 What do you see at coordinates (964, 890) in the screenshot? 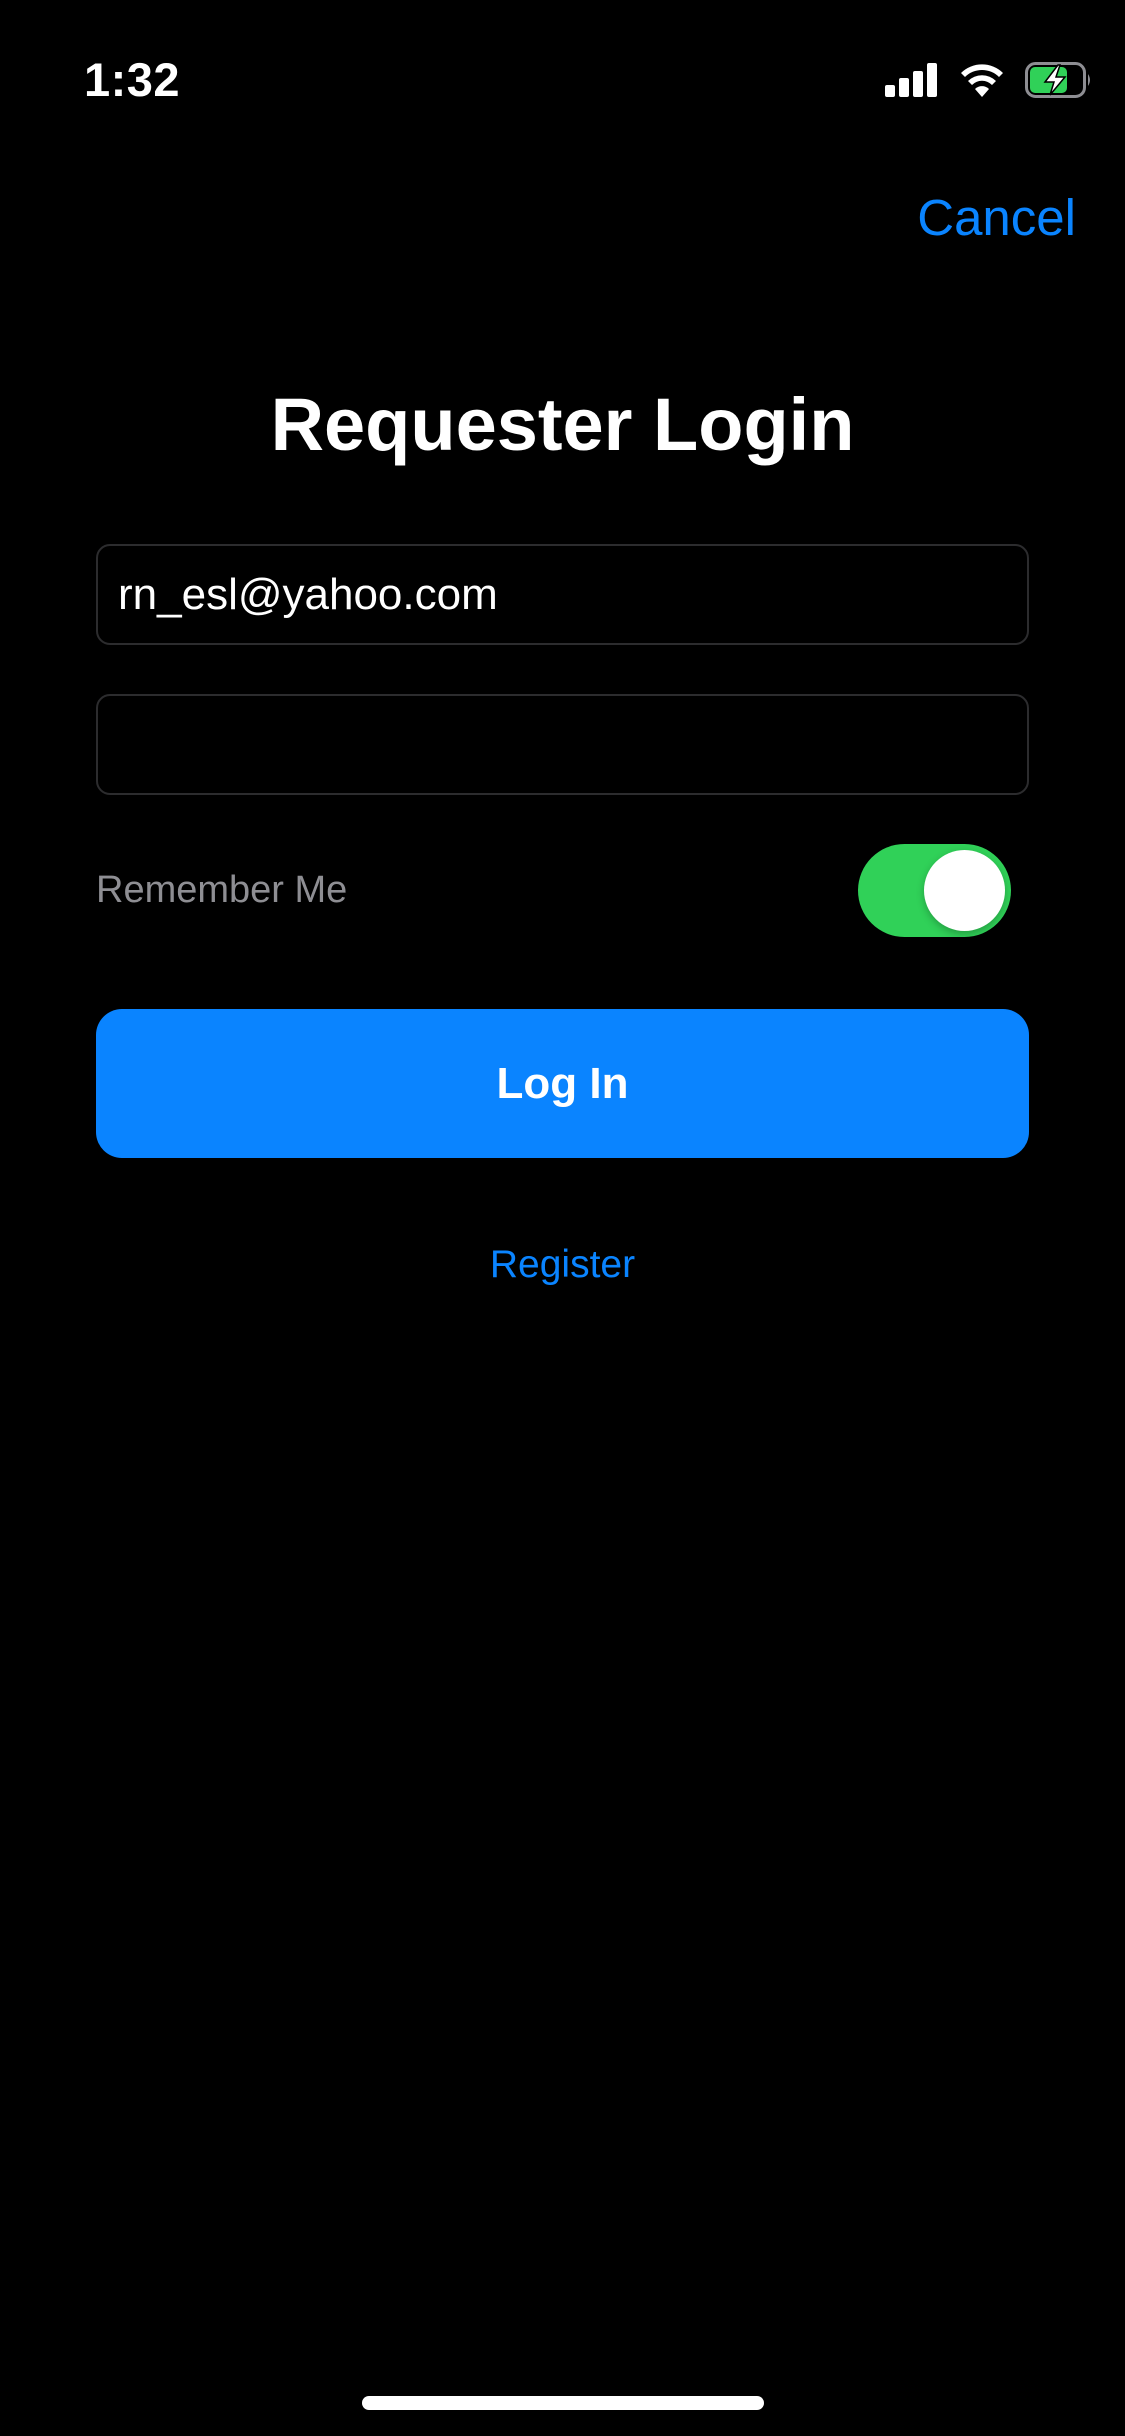
I see `toggle-knob` at bounding box center [964, 890].